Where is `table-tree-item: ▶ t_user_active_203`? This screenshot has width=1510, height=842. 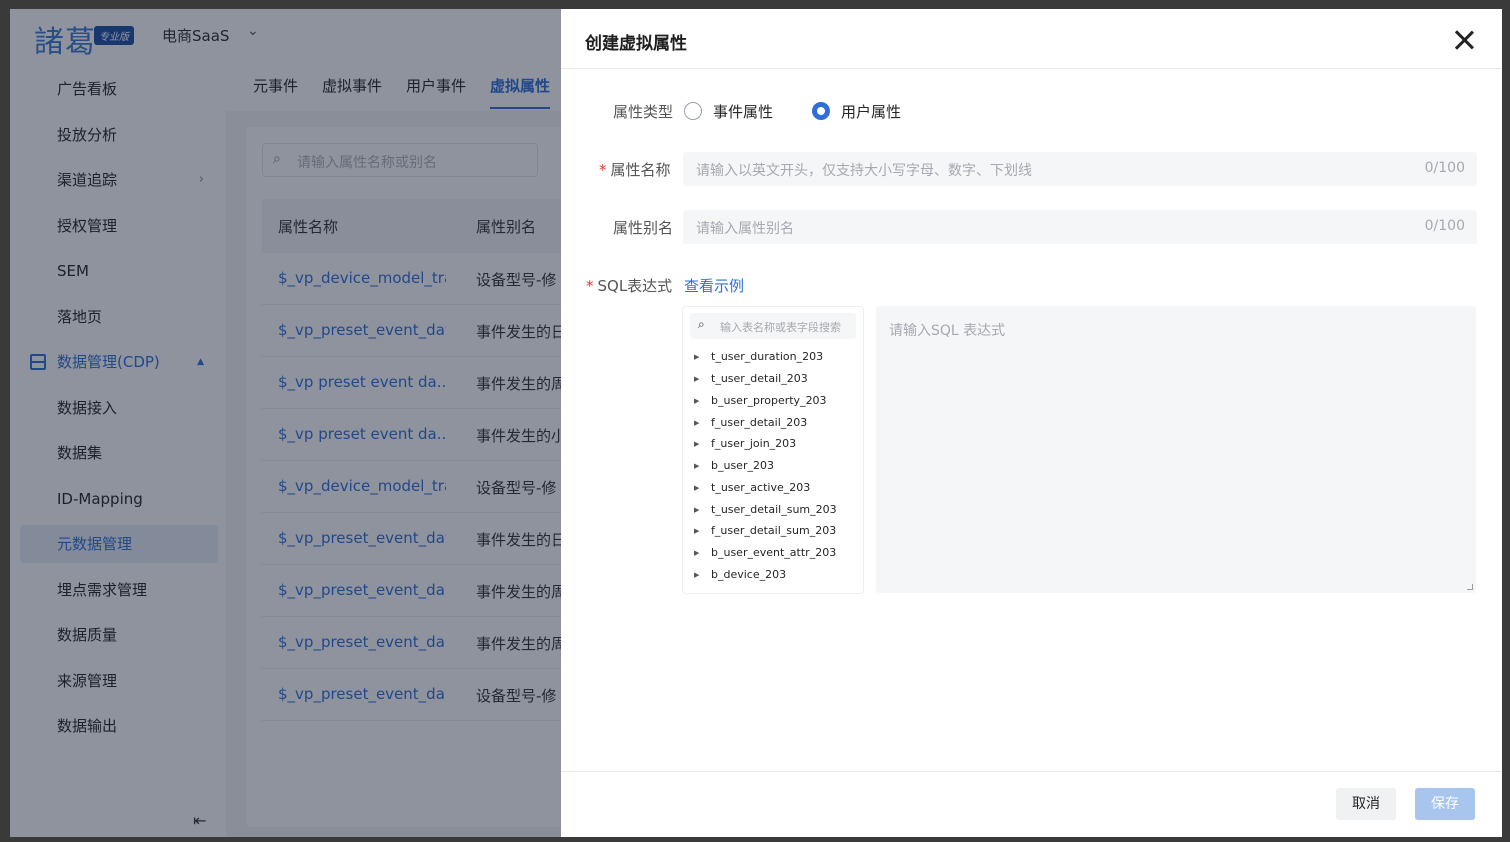 table-tree-item: ▶ t_user_active_203 is located at coordinates (752, 491).